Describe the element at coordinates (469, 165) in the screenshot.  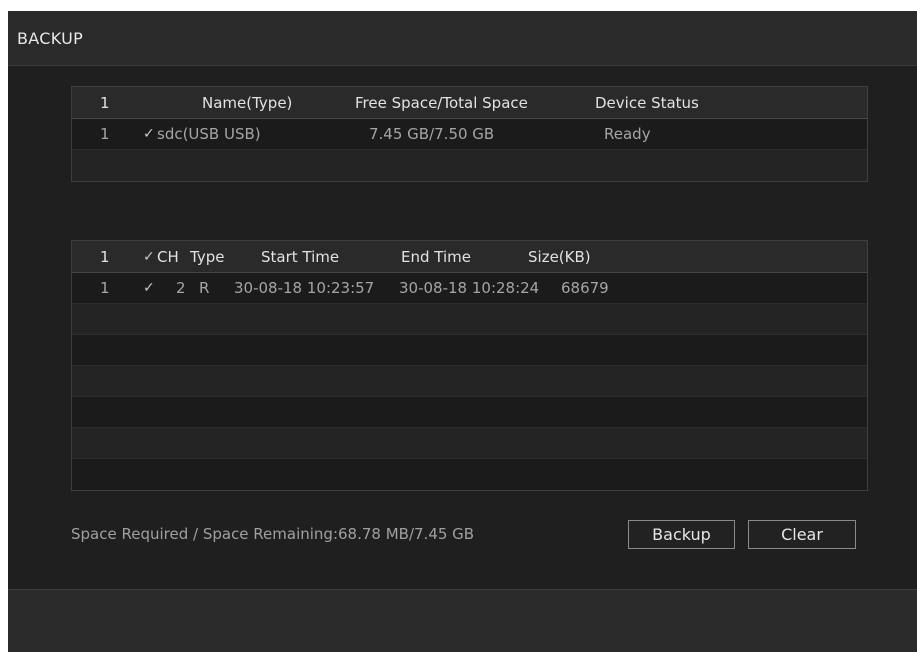
I see `device-empty-row` at that location.